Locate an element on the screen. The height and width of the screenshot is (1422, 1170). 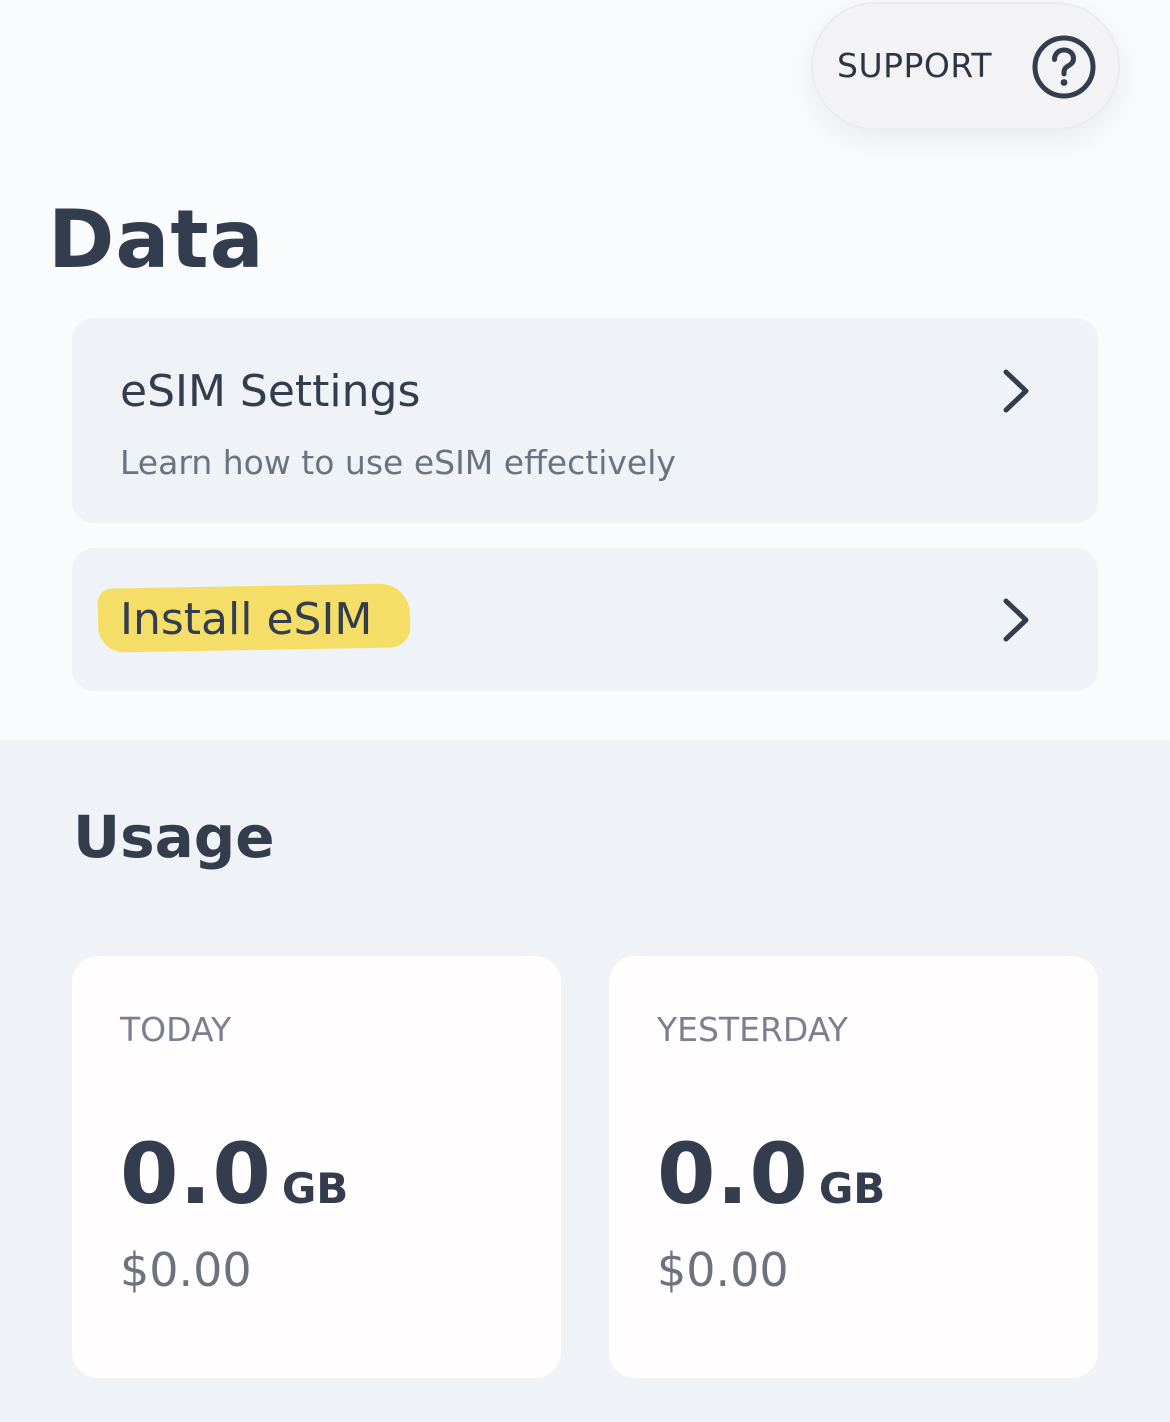
support-label: SUPPORT is located at coordinates (915, 65).